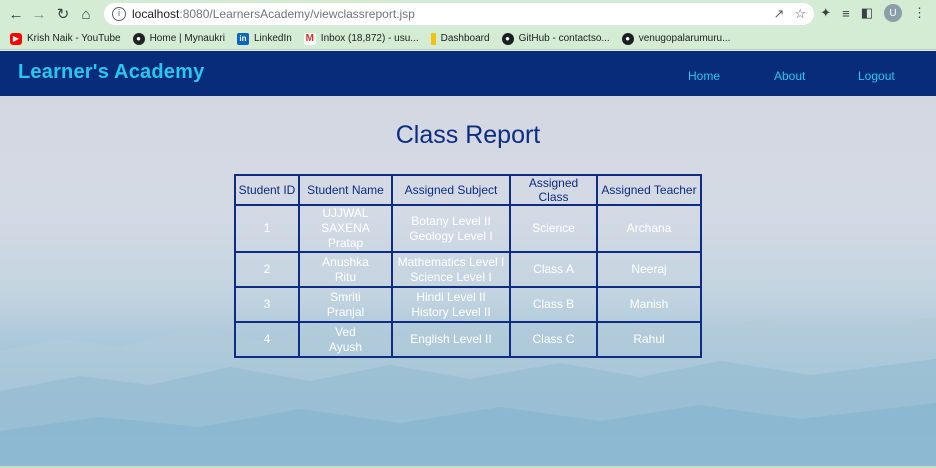  What do you see at coordinates (553, 304) in the screenshot?
I see `class-cell: Class B` at bounding box center [553, 304].